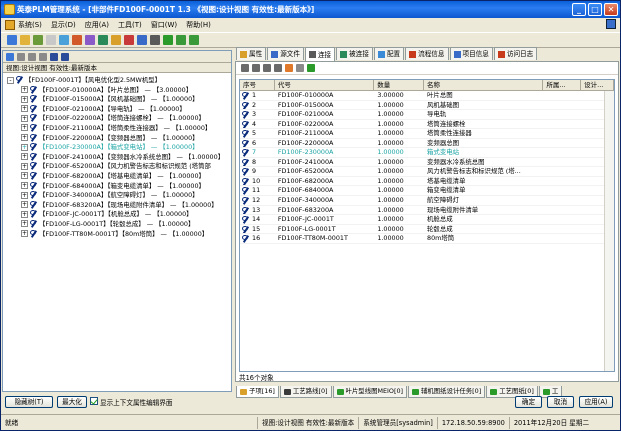 The height and width of the screenshot is (431, 621). What do you see at coordinates (267, 68) in the screenshot?
I see `edit-icon` at bounding box center [267, 68].